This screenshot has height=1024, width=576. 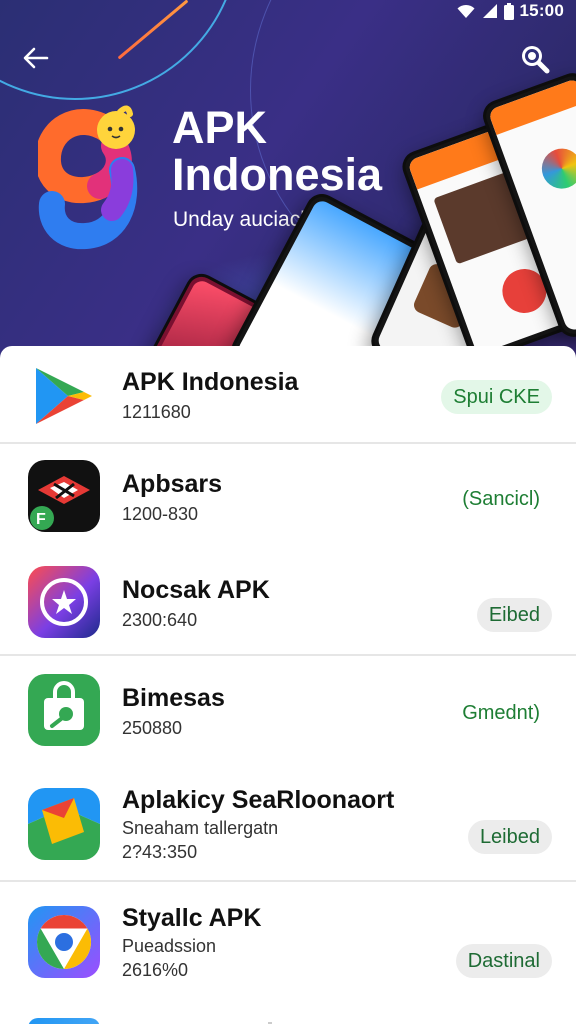 I want to click on colorful-folder-icon, so click(x=64, y=824).